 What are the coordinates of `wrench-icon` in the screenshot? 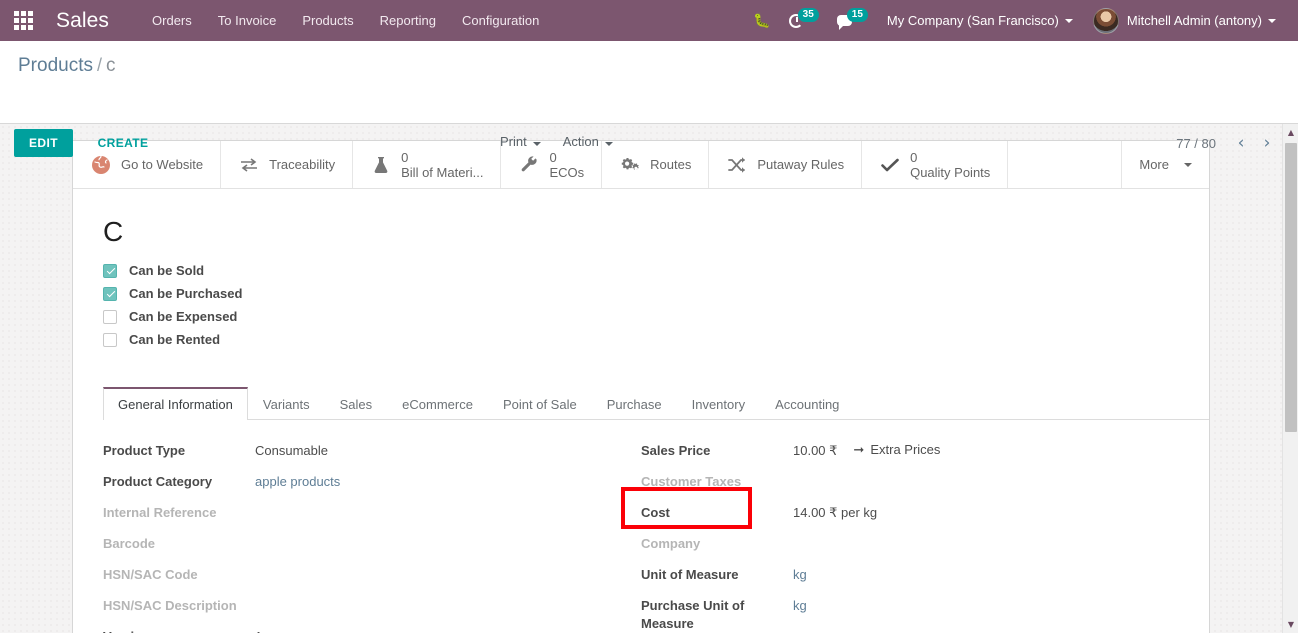 It's located at (529, 165).